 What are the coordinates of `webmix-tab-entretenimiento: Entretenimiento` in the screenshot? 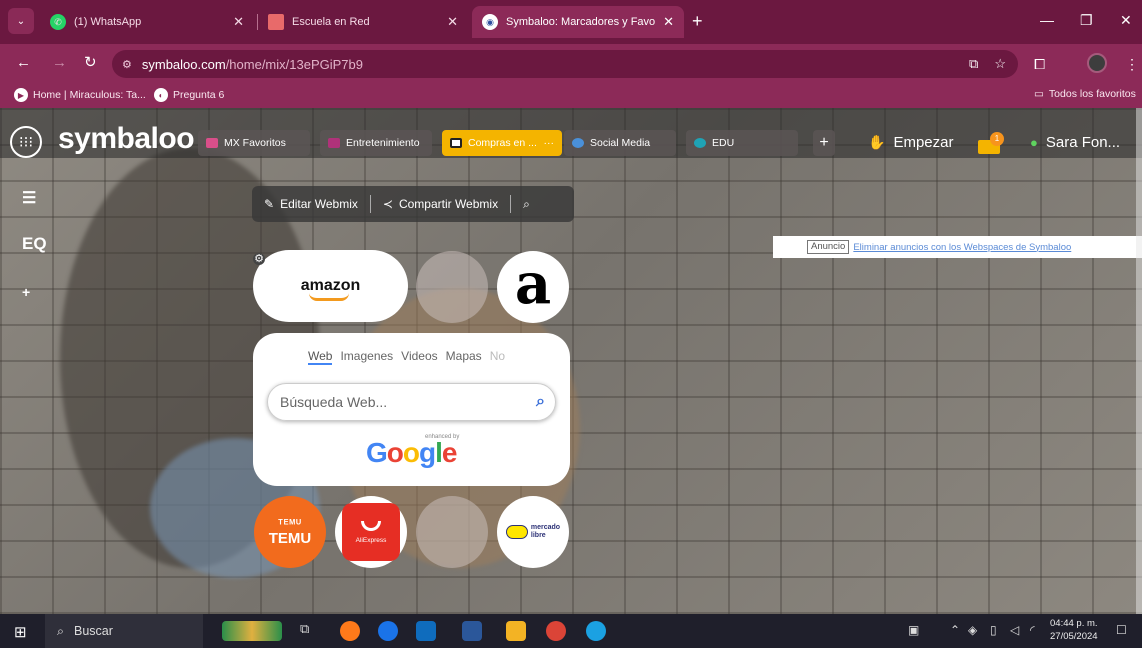 It's located at (376, 143).